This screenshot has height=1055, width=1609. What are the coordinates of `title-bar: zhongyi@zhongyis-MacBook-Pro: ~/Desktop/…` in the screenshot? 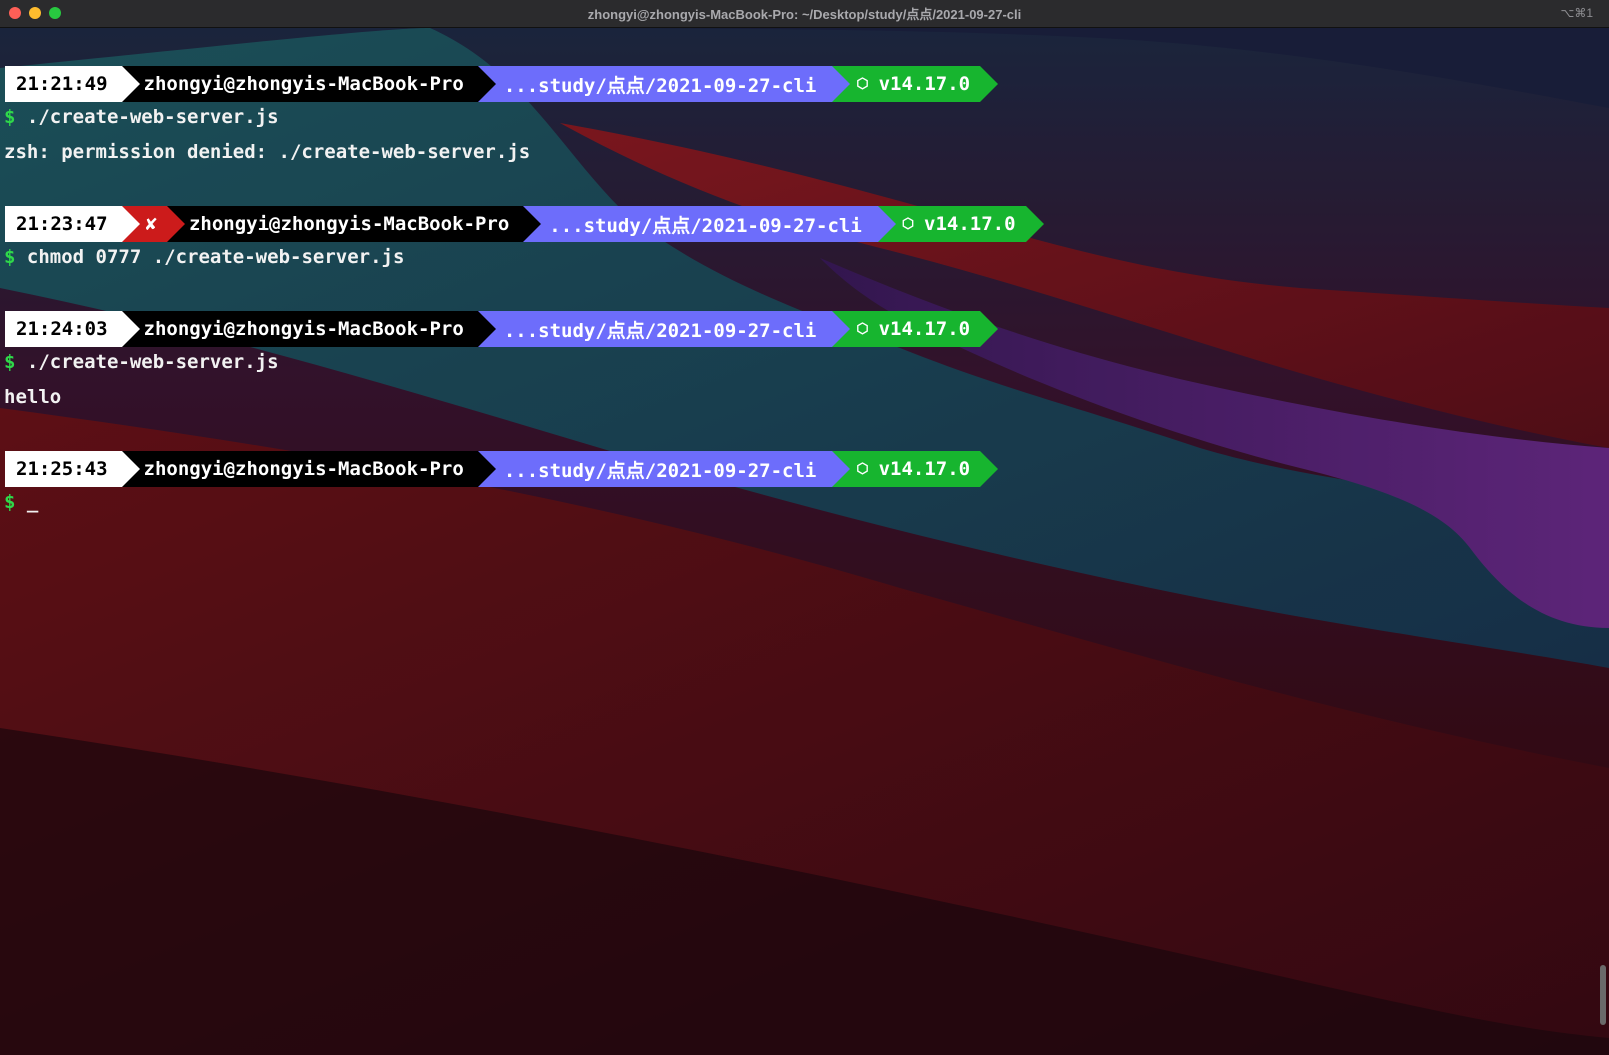 It's located at (804, 14).